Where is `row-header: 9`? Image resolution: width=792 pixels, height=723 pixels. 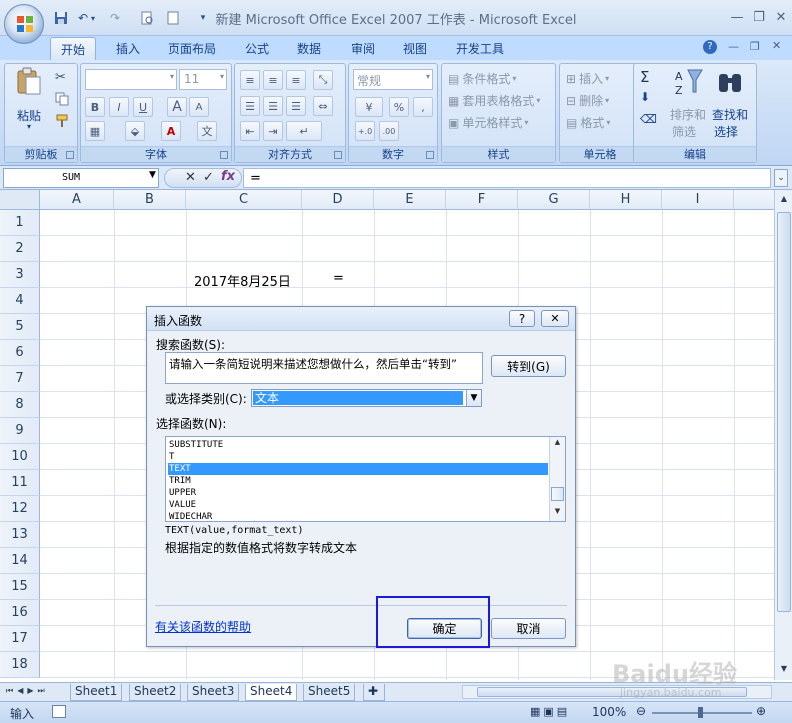
row-header: 9 is located at coordinates (20, 431).